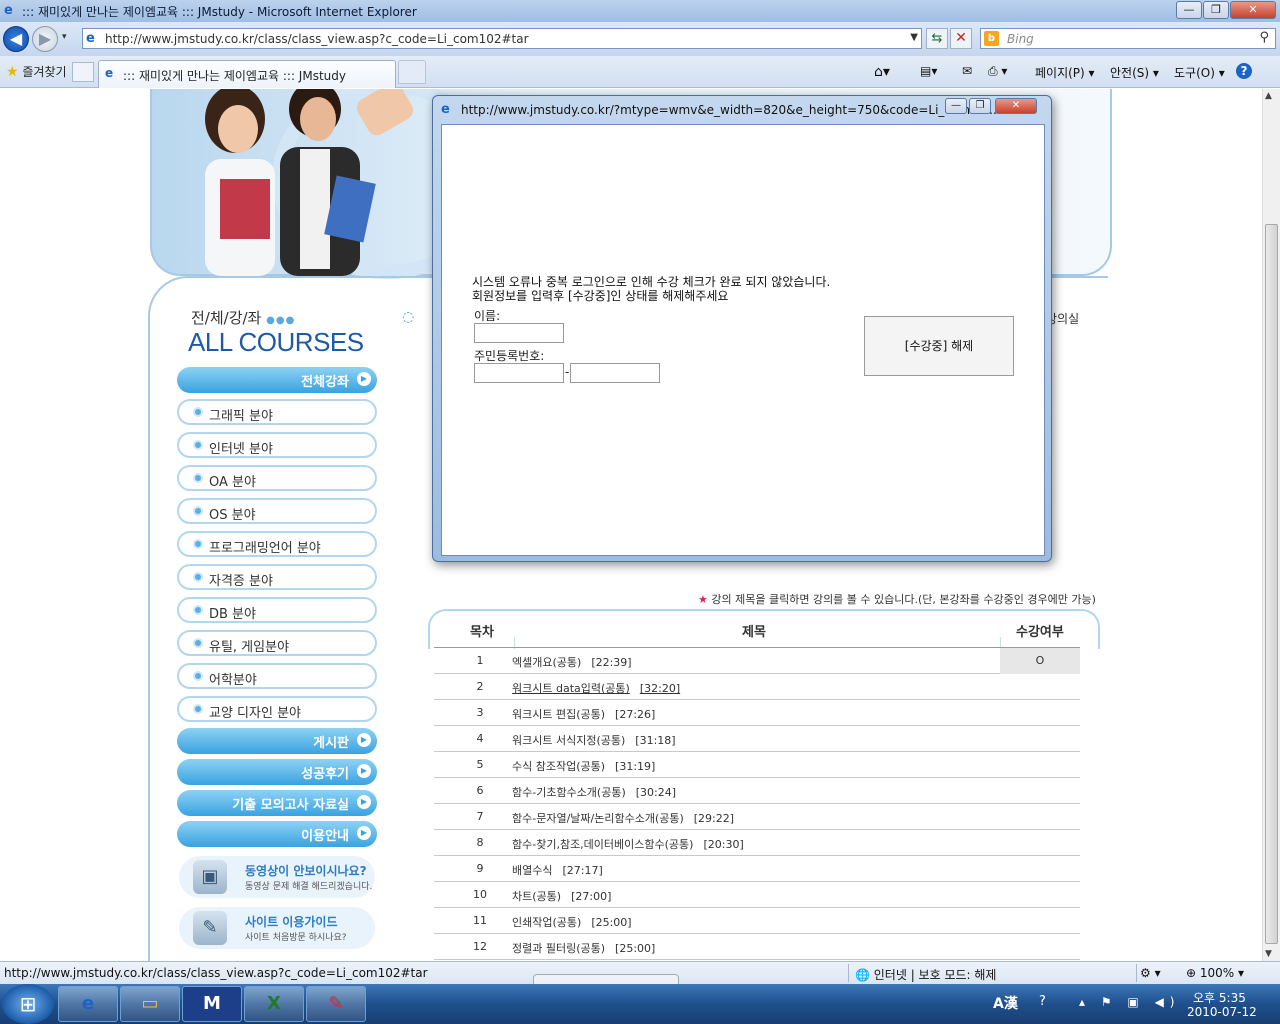 This screenshot has width=1280, height=1024. Describe the element at coordinates (596, 688) in the screenshot. I see `lecture-link: 워크시트 data입력(공통) [32:20]` at that location.